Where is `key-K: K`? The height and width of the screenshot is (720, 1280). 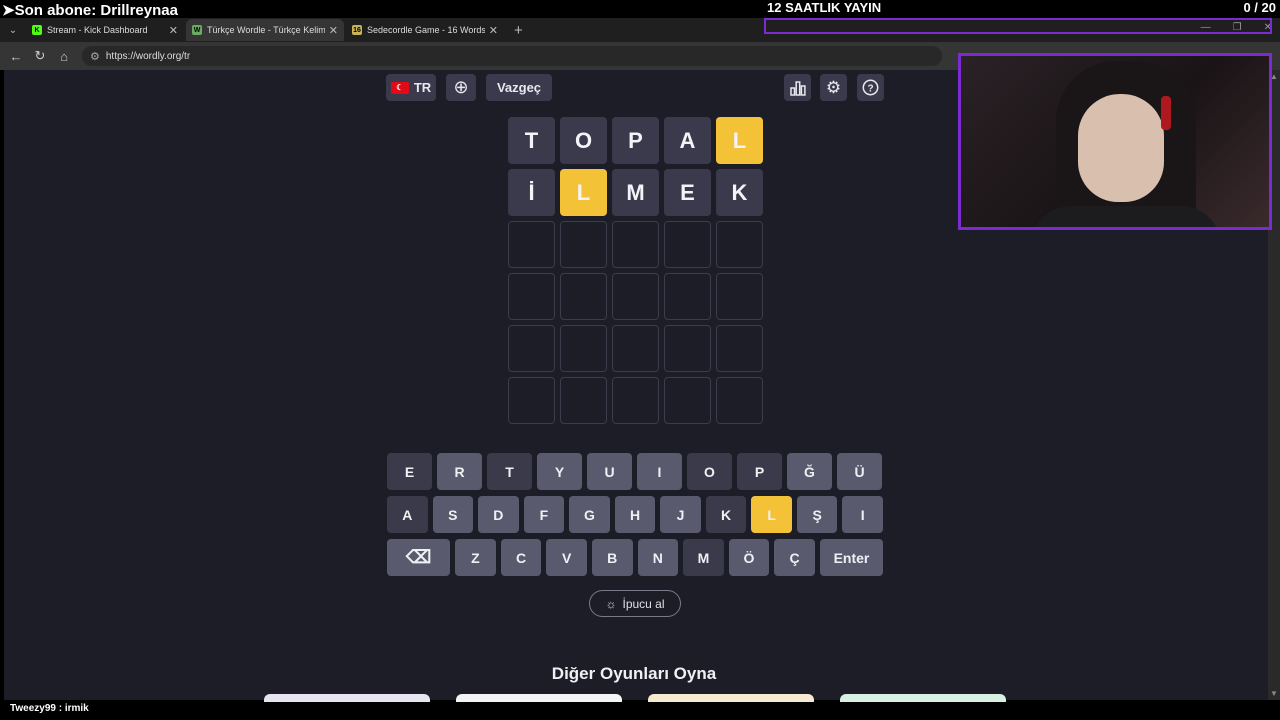
key-K: K is located at coordinates (726, 514).